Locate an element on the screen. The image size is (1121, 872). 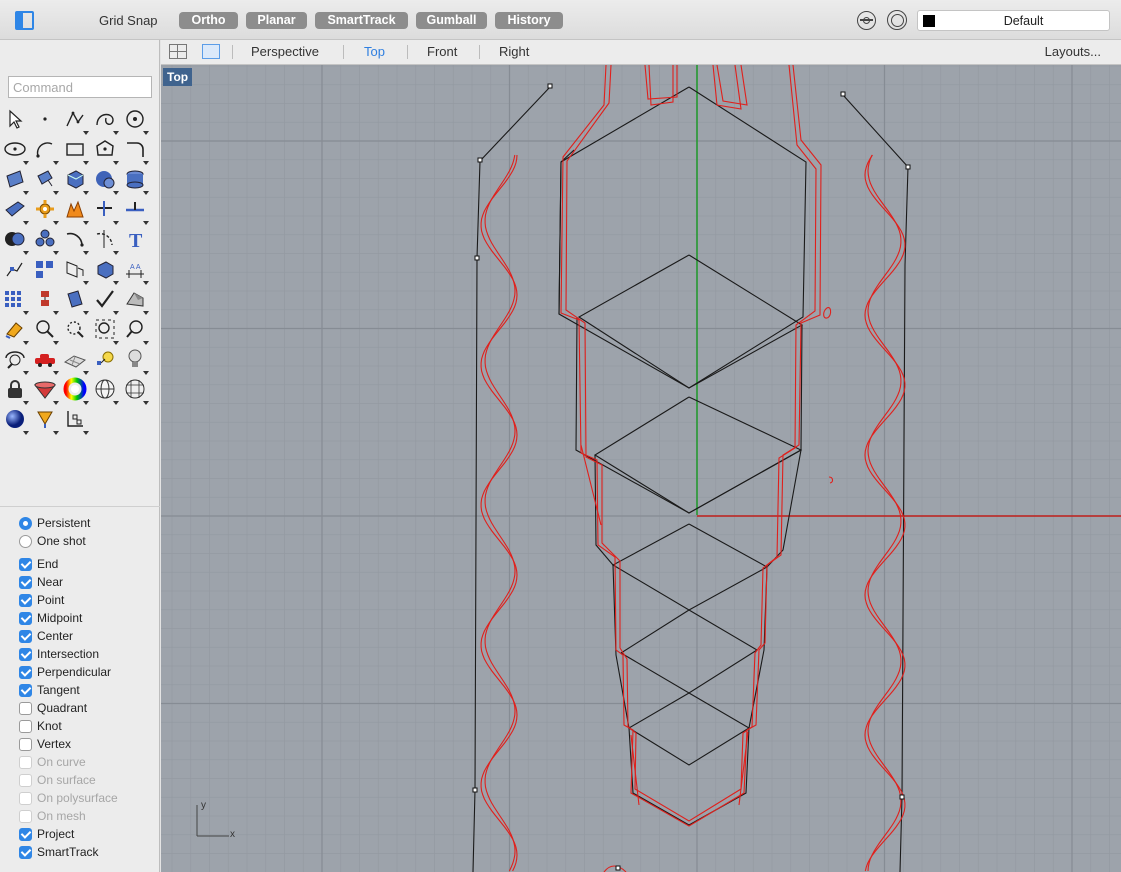
rotate-icon is located at coordinates (75, 240).